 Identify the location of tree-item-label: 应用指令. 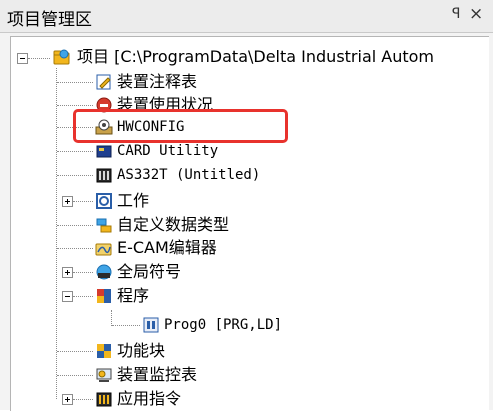
(149, 398).